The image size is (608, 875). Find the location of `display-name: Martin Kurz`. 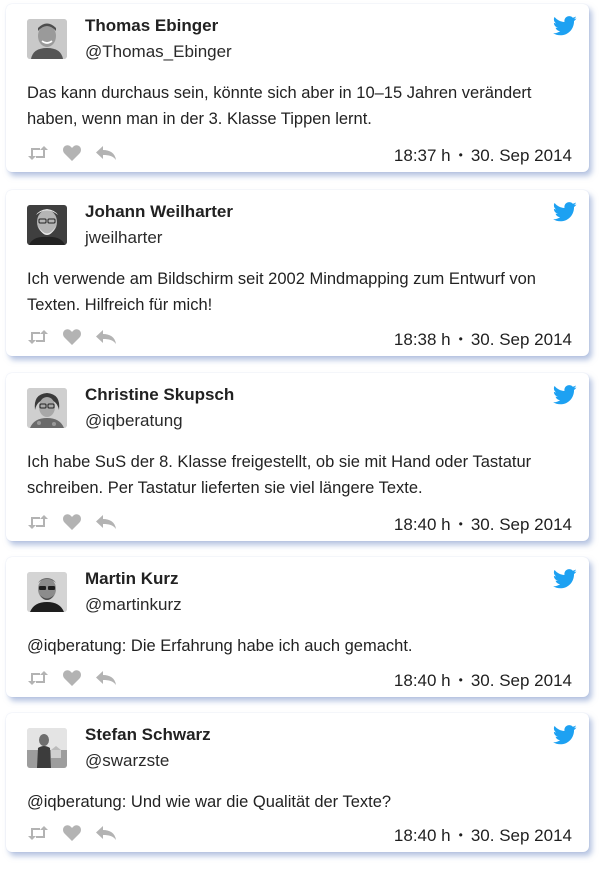

display-name: Martin Kurz is located at coordinates (132, 579).